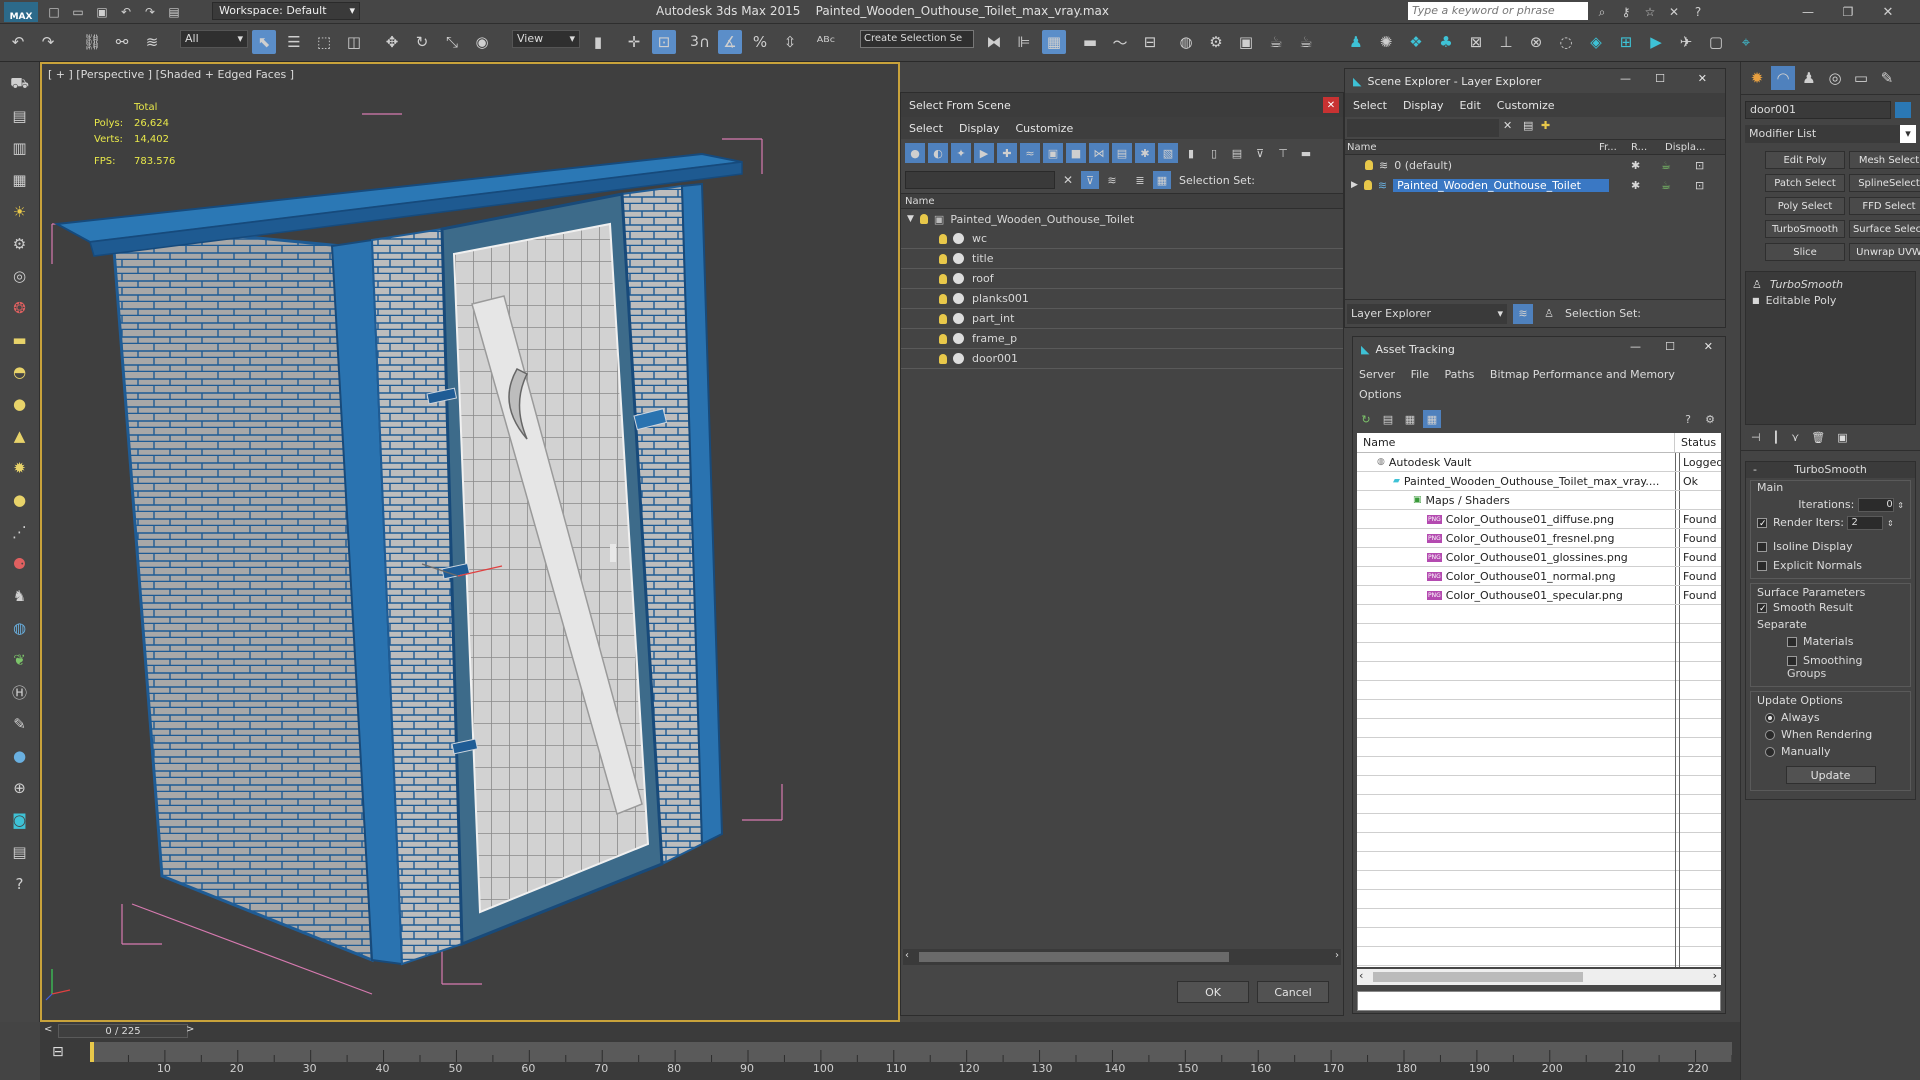  I want to click on when-rendering-radio, so click(1770, 735).